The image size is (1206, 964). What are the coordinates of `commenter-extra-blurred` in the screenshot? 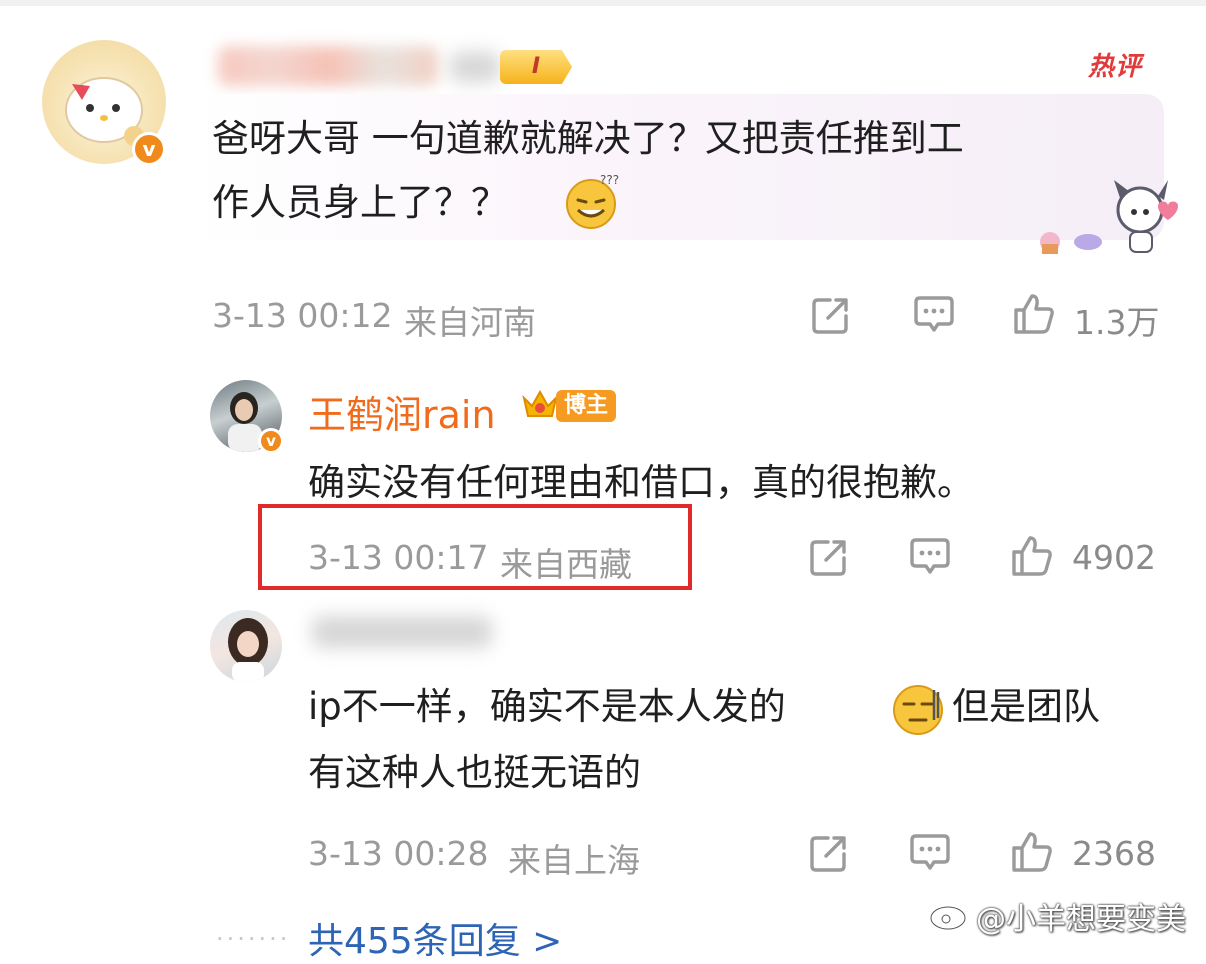 It's located at (475, 67).